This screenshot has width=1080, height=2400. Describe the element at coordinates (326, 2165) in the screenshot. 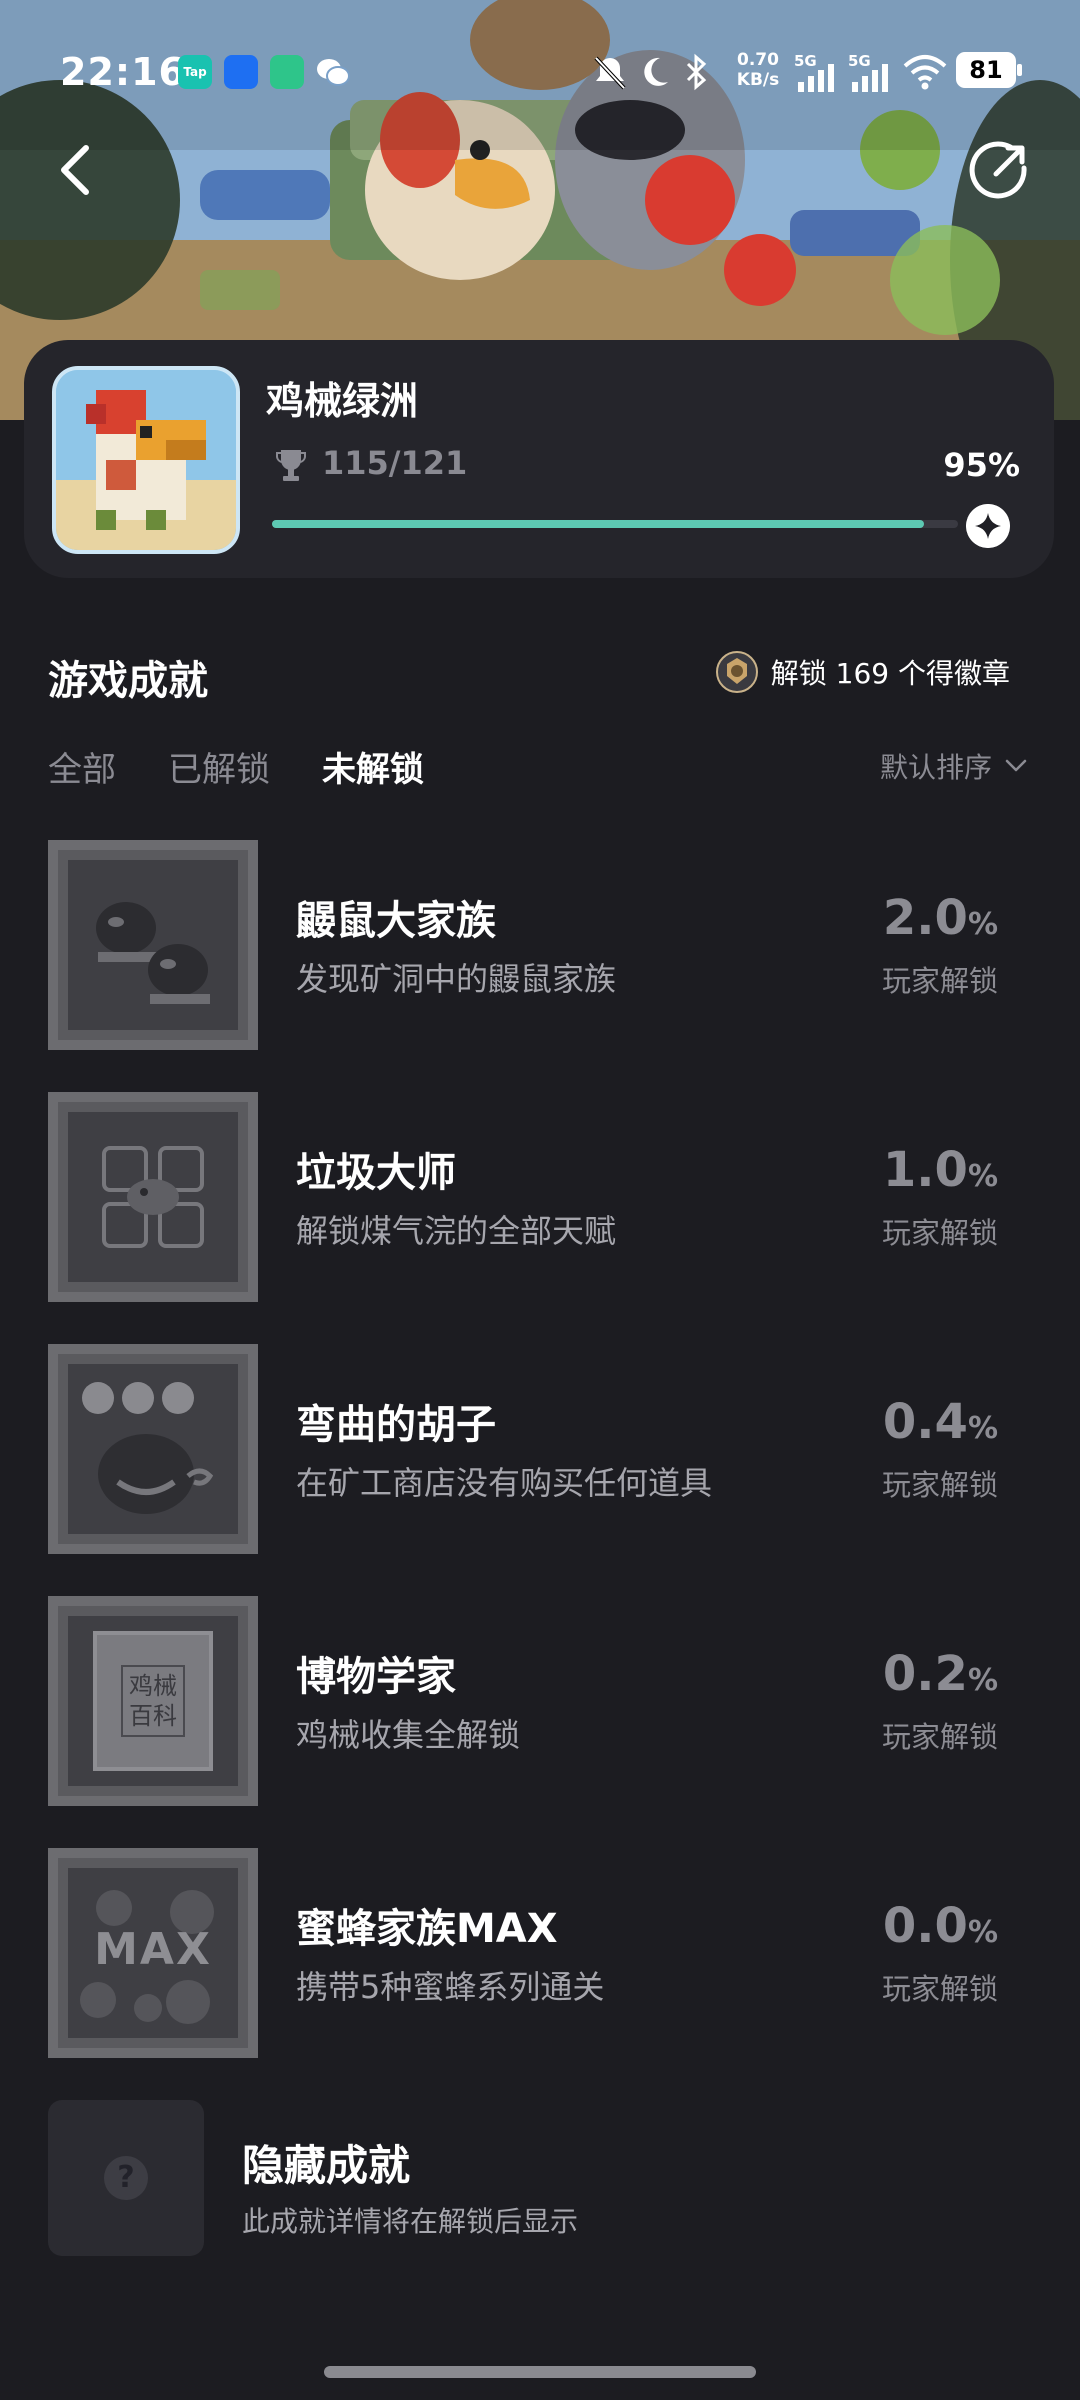

I see `hidden-achievement-title: 隐藏成就` at that location.